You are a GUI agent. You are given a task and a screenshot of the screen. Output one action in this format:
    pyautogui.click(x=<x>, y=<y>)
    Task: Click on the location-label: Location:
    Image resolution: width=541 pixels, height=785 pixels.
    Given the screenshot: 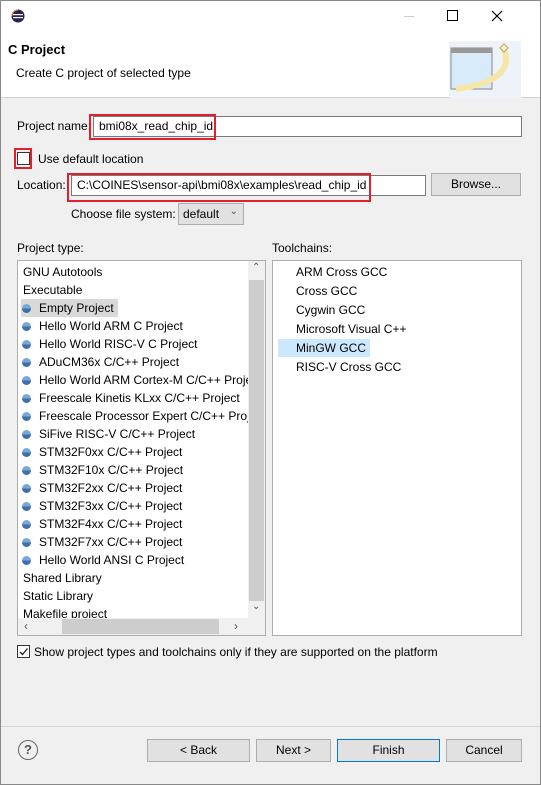 What is the action you would take?
    pyautogui.click(x=41, y=185)
    